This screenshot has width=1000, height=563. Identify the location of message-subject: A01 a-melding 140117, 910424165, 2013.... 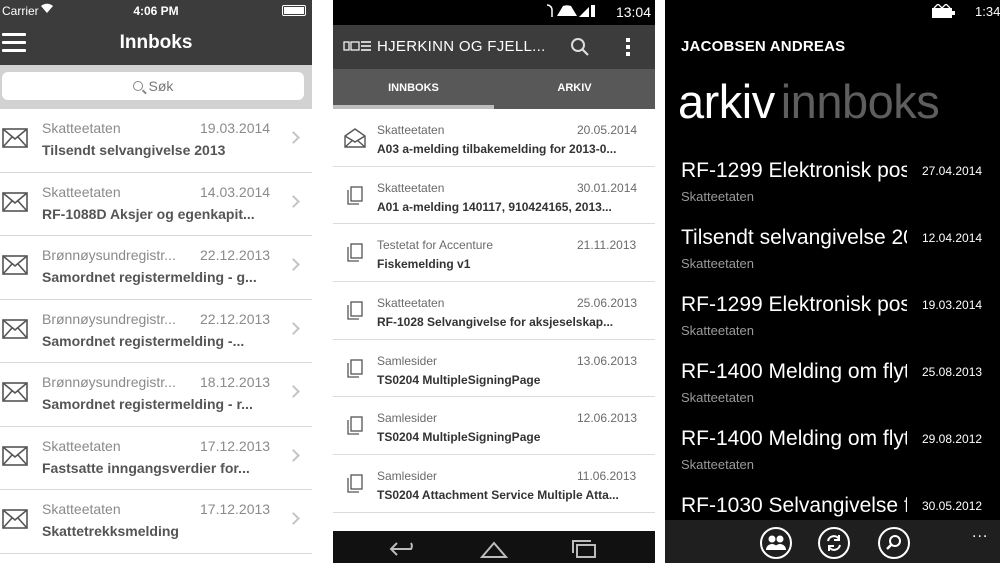
(494, 206).